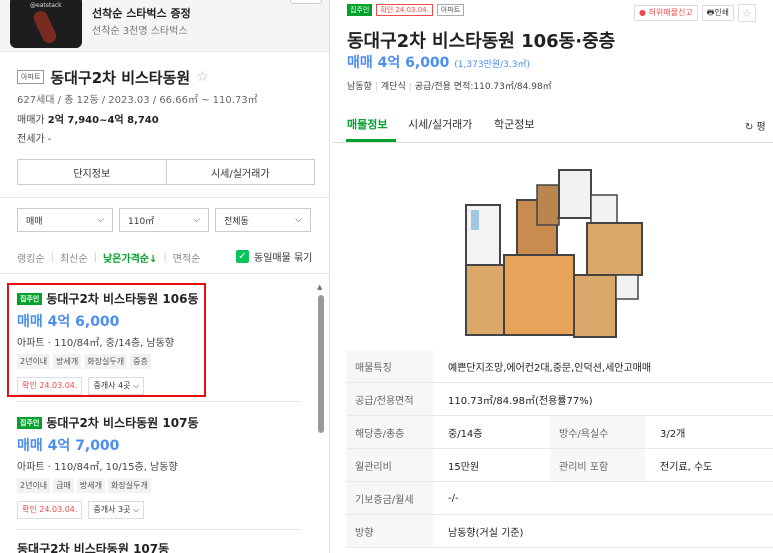  I want to click on detail-spec: 남동향 | 계단식 | 공급/전용 면적:110.73㎡/84.98㎡, so click(449, 85).